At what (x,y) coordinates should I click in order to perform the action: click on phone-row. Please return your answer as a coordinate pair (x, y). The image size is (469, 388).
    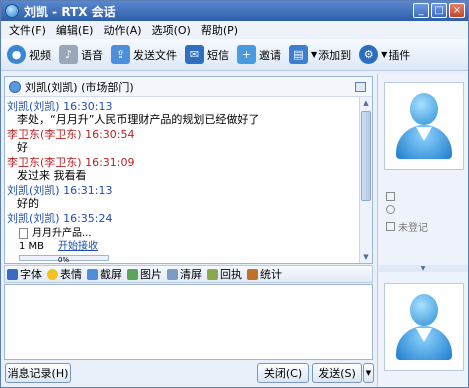
    Looking at the image, I should click on (392, 196).